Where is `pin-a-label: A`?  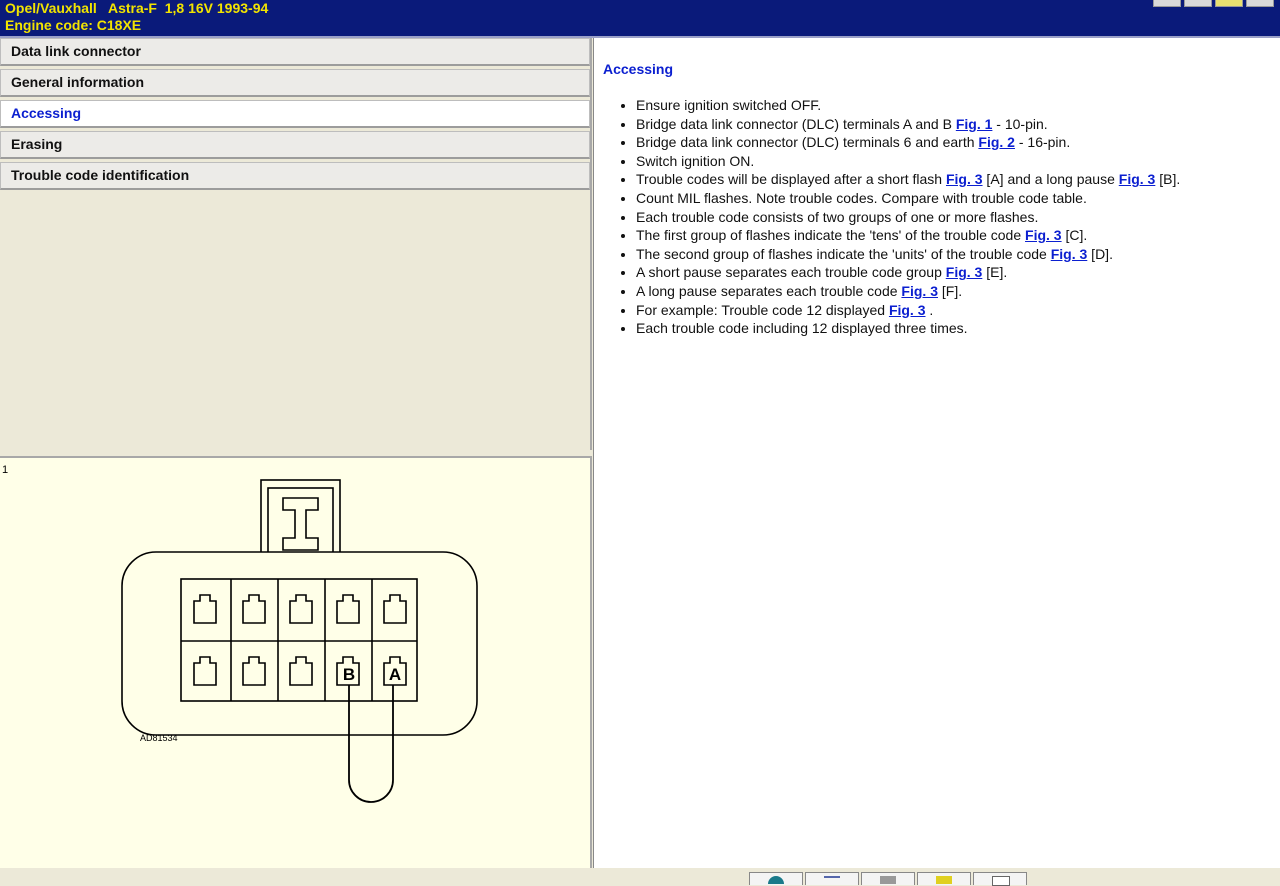 pin-a-label: A is located at coordinates (395, 674).